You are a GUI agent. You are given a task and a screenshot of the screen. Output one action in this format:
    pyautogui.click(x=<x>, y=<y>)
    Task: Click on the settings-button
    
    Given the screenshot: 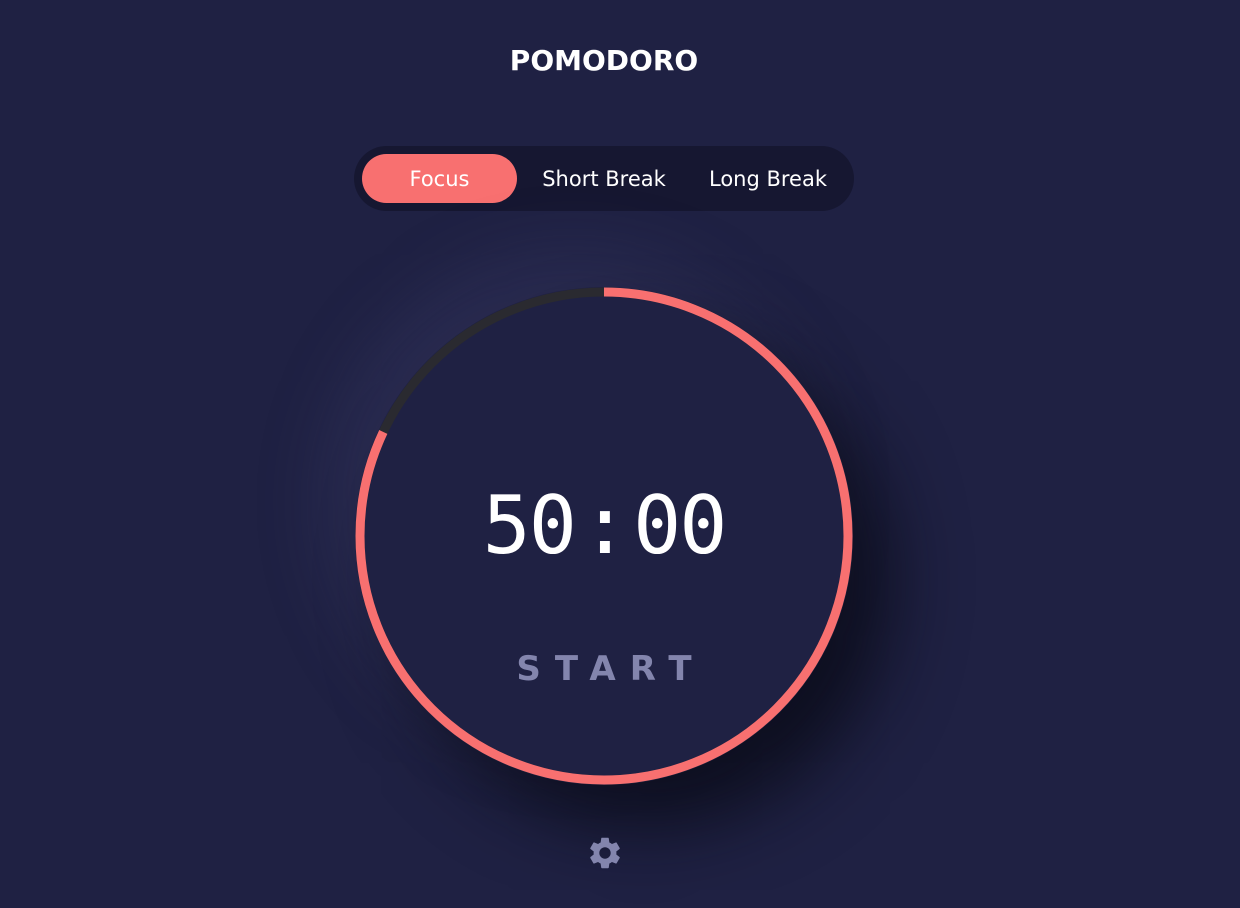 What is the action you would take?
    pyautogui.click(x=605, y=853)
    